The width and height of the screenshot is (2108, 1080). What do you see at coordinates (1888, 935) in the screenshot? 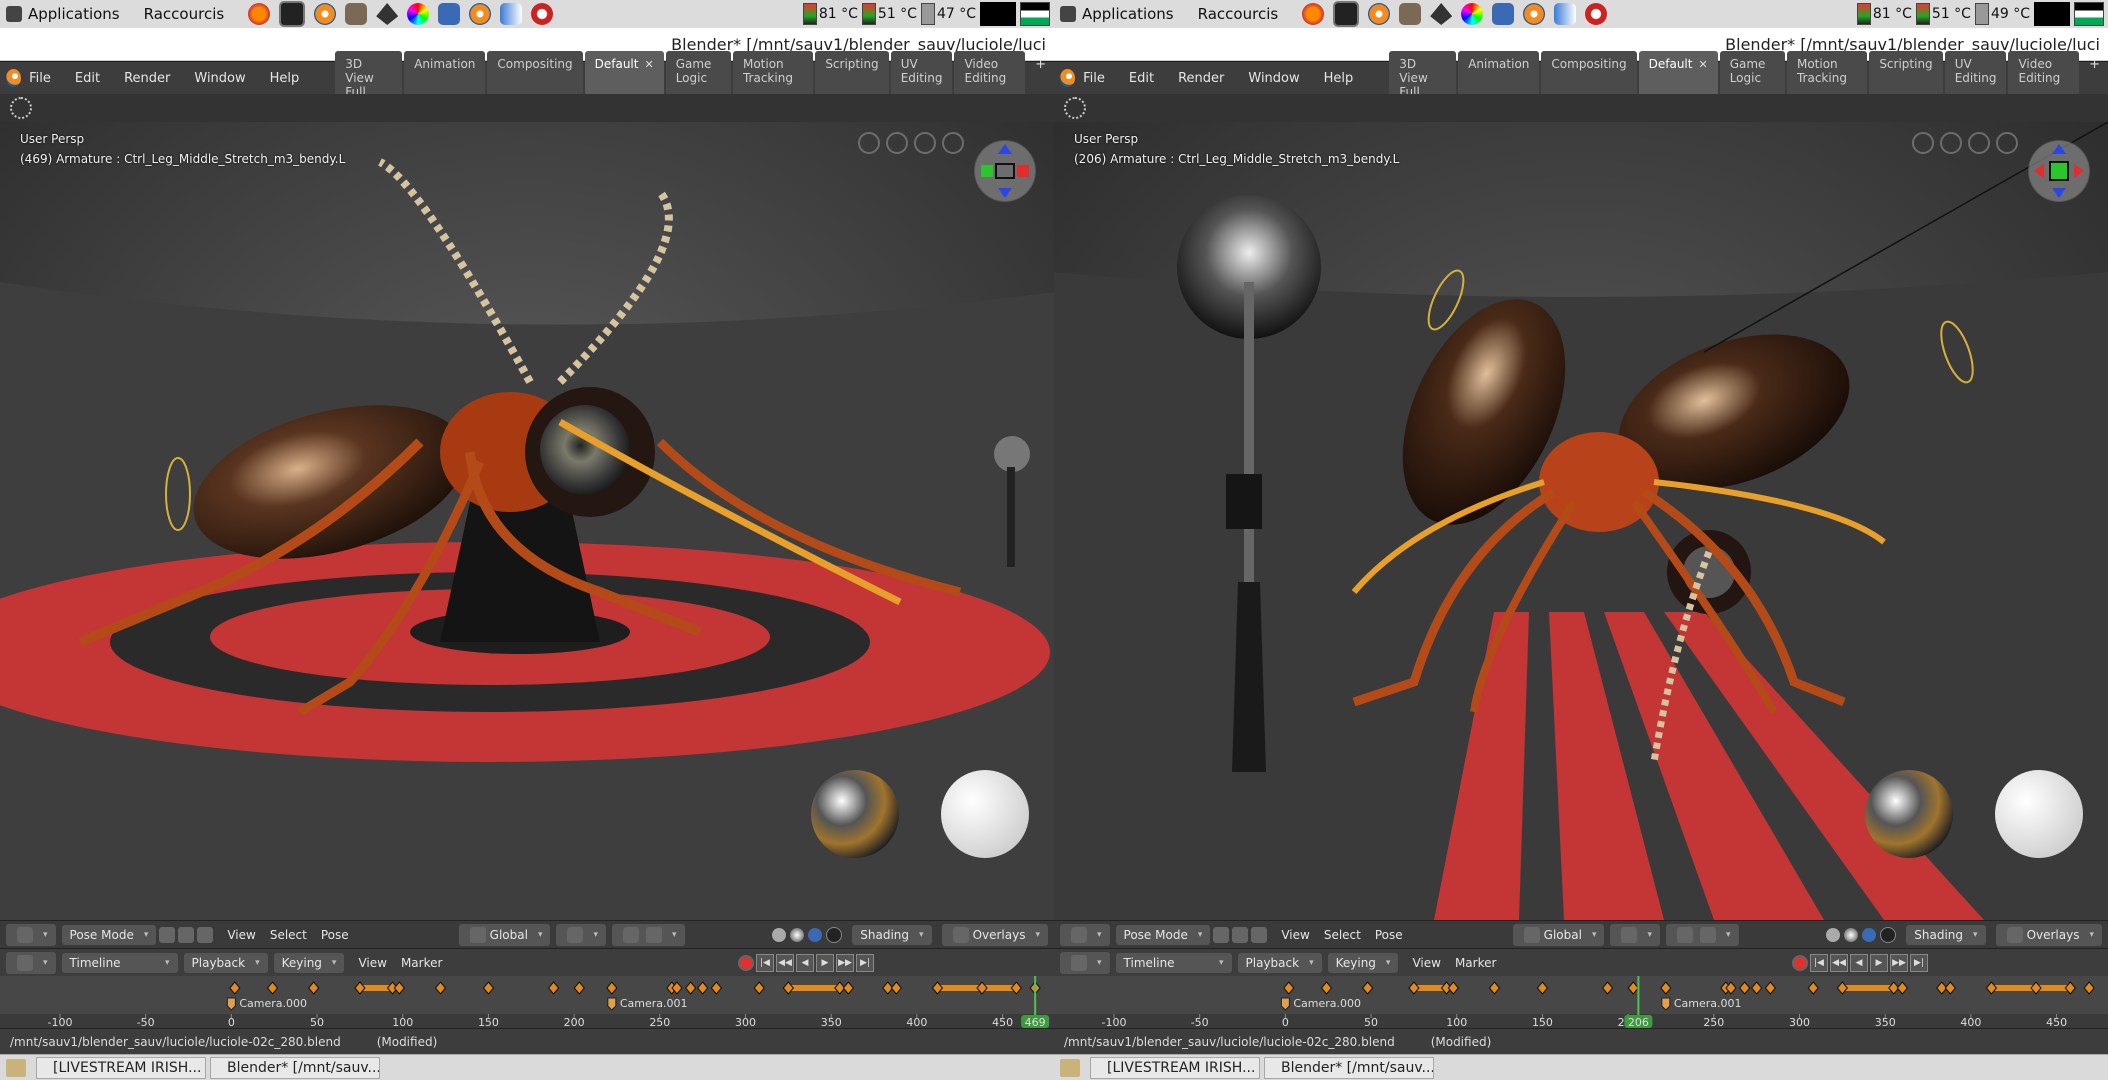
I see `shading-wire-icon` at bounding box center [1888, 935].